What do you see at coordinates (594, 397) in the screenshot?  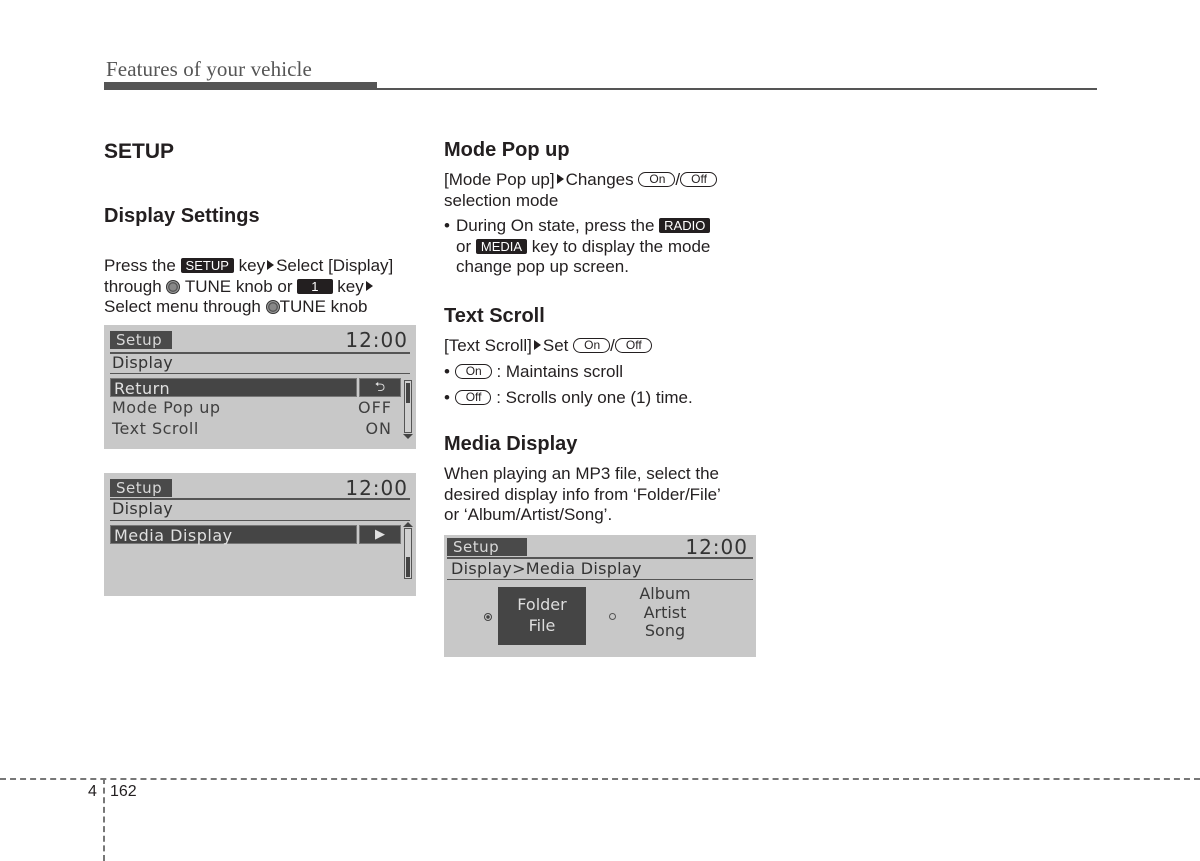 I see `text: : Scrolls only one (1) time.` at bounding box center [594, 397].